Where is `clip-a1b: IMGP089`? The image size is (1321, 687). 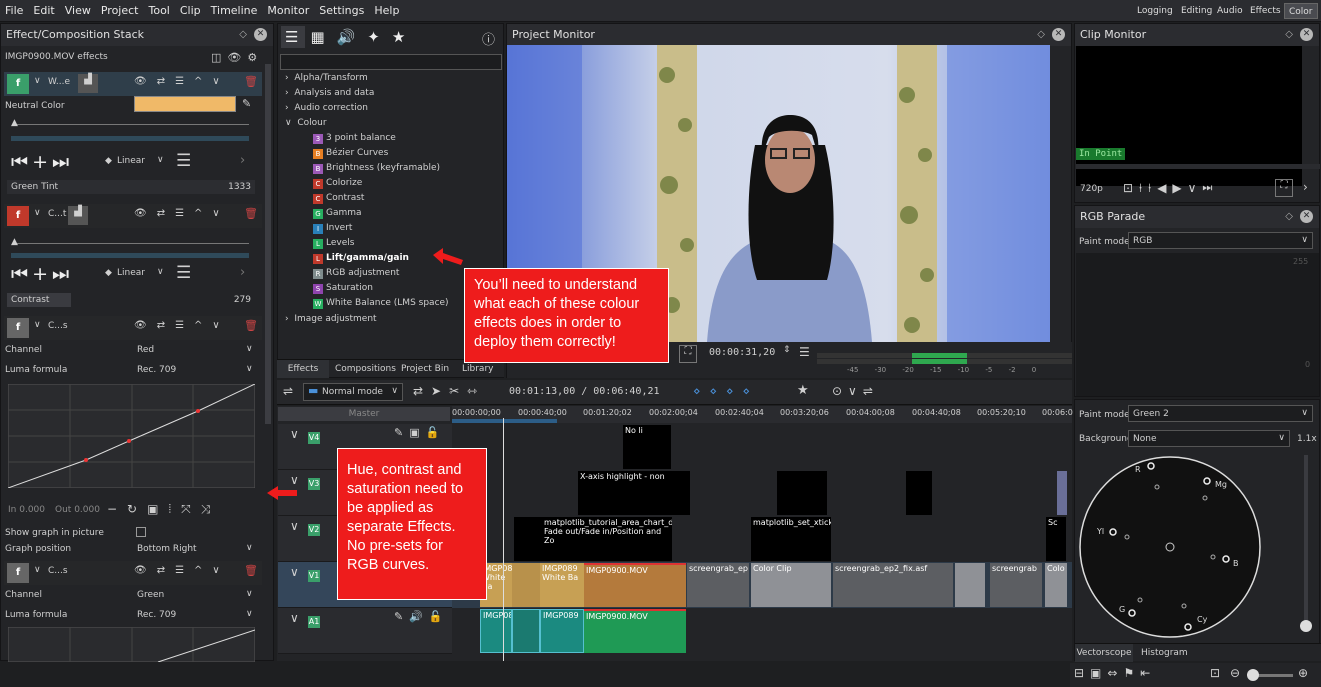
clip-a1b: IMGP089 is located at coordinates (562, 631).